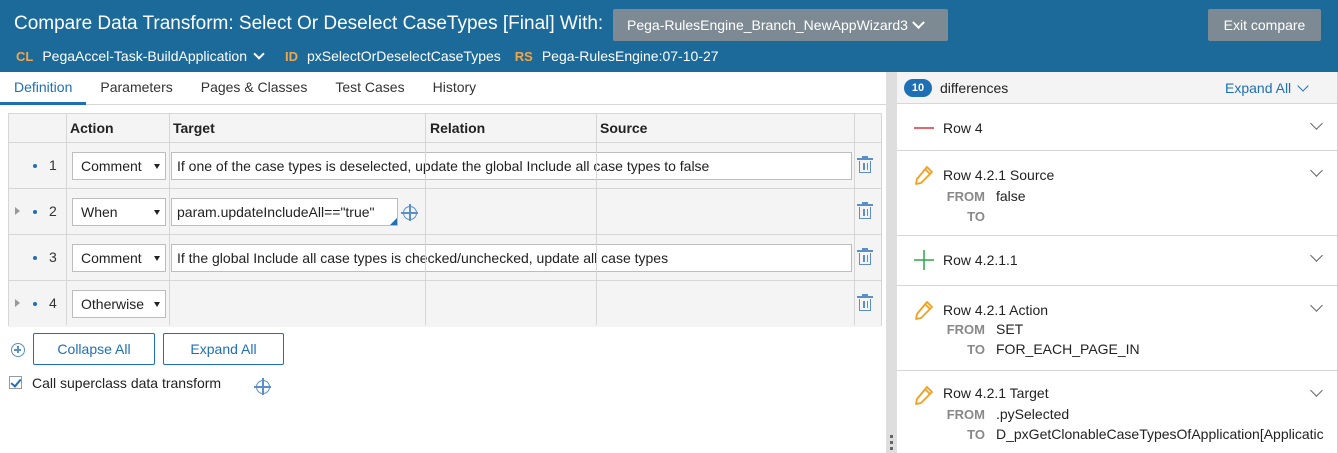 This screenshot has height=453, width=1338. Describe the element at coordinates (980, 260) in the screenshot. I see `difference-title: Row 4.2.1.1` at that location.